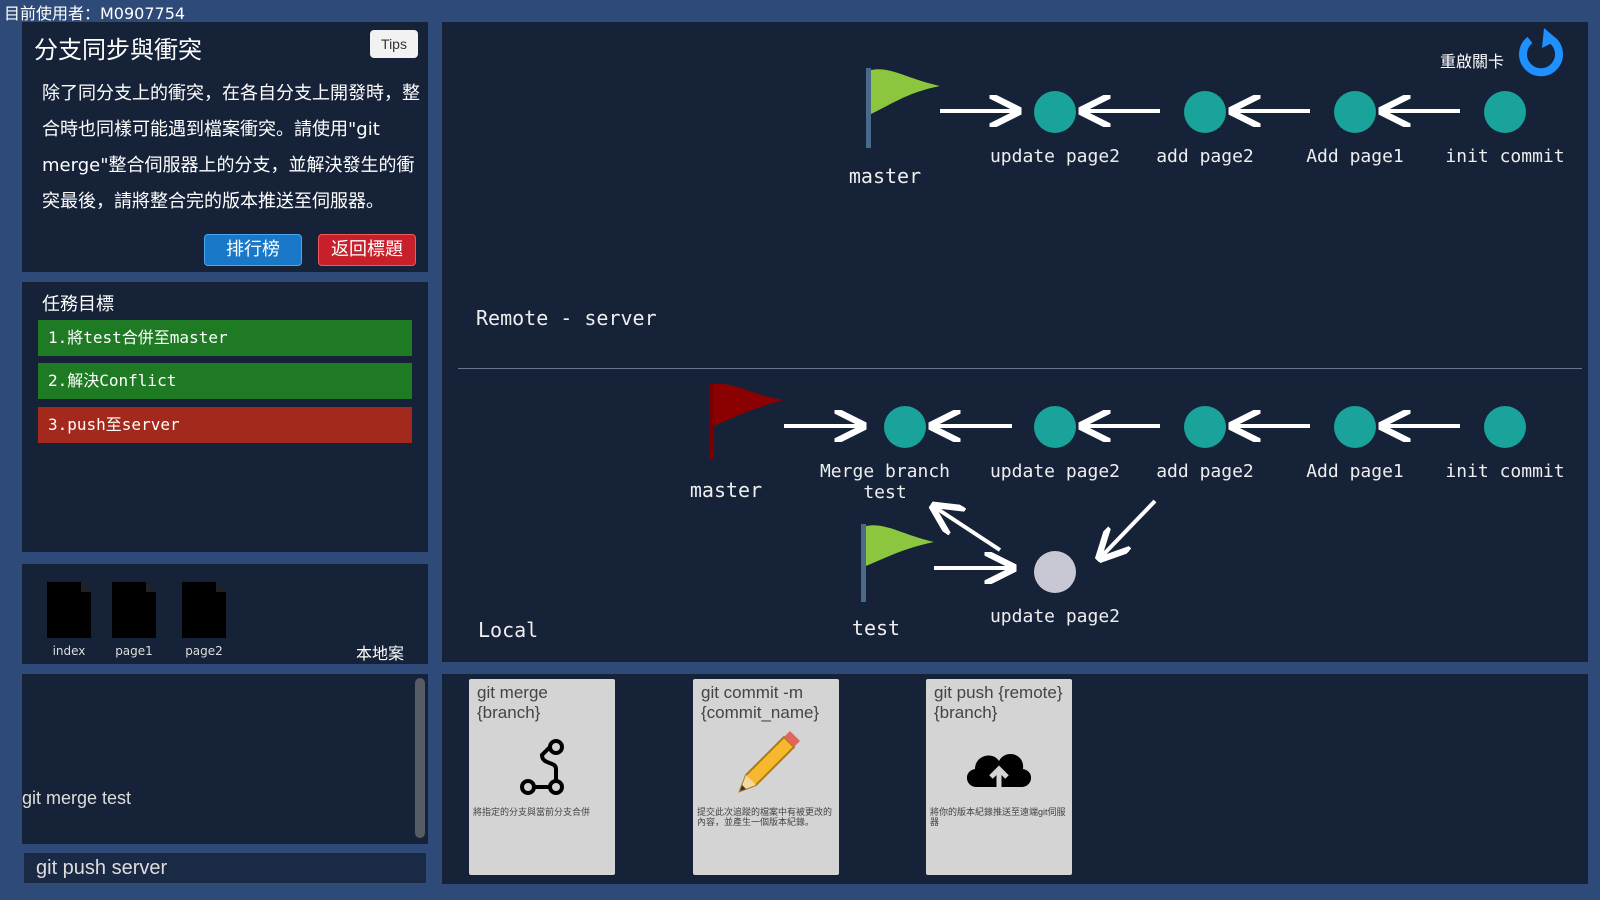 Image resolution: width=1600 pixels, height=900 pixels. I want to click on test-branch-label: test, so click(876, 628).